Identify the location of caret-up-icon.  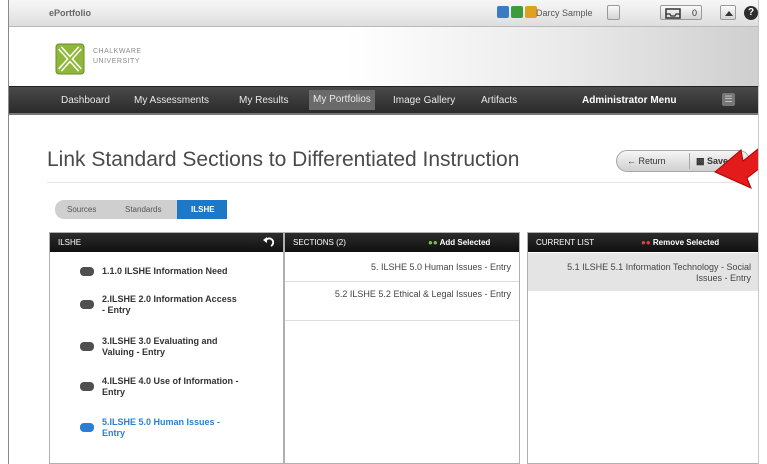
(729, 13).